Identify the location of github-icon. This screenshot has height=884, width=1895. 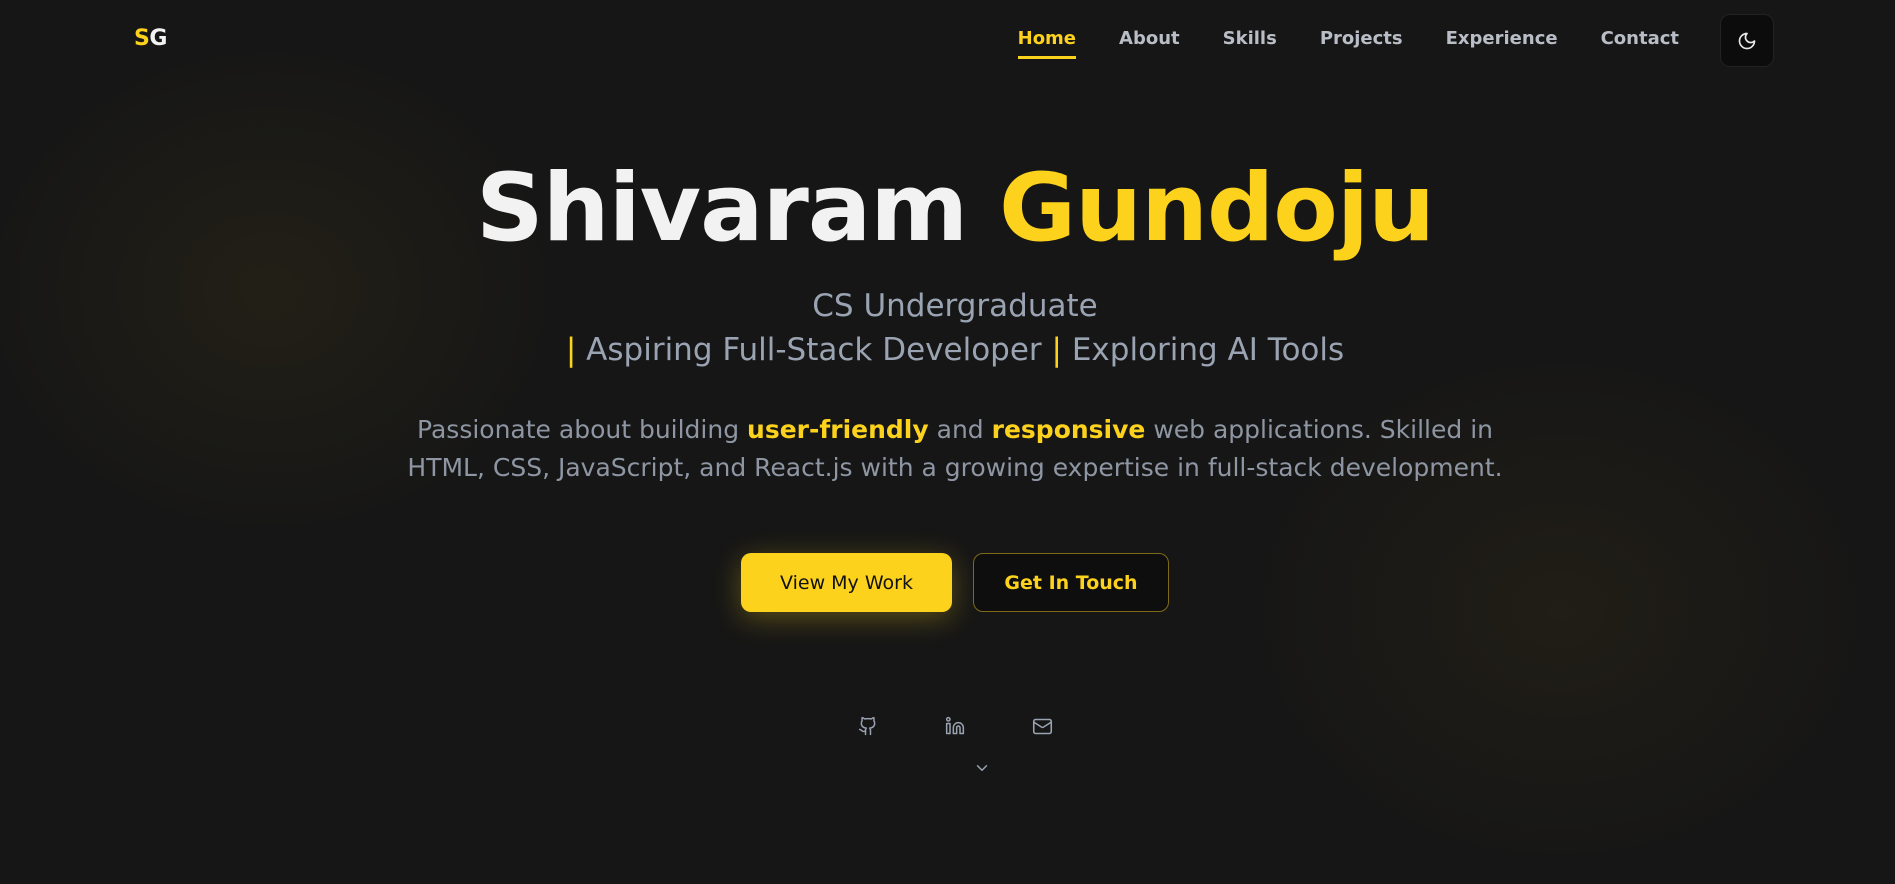
(868, 726).